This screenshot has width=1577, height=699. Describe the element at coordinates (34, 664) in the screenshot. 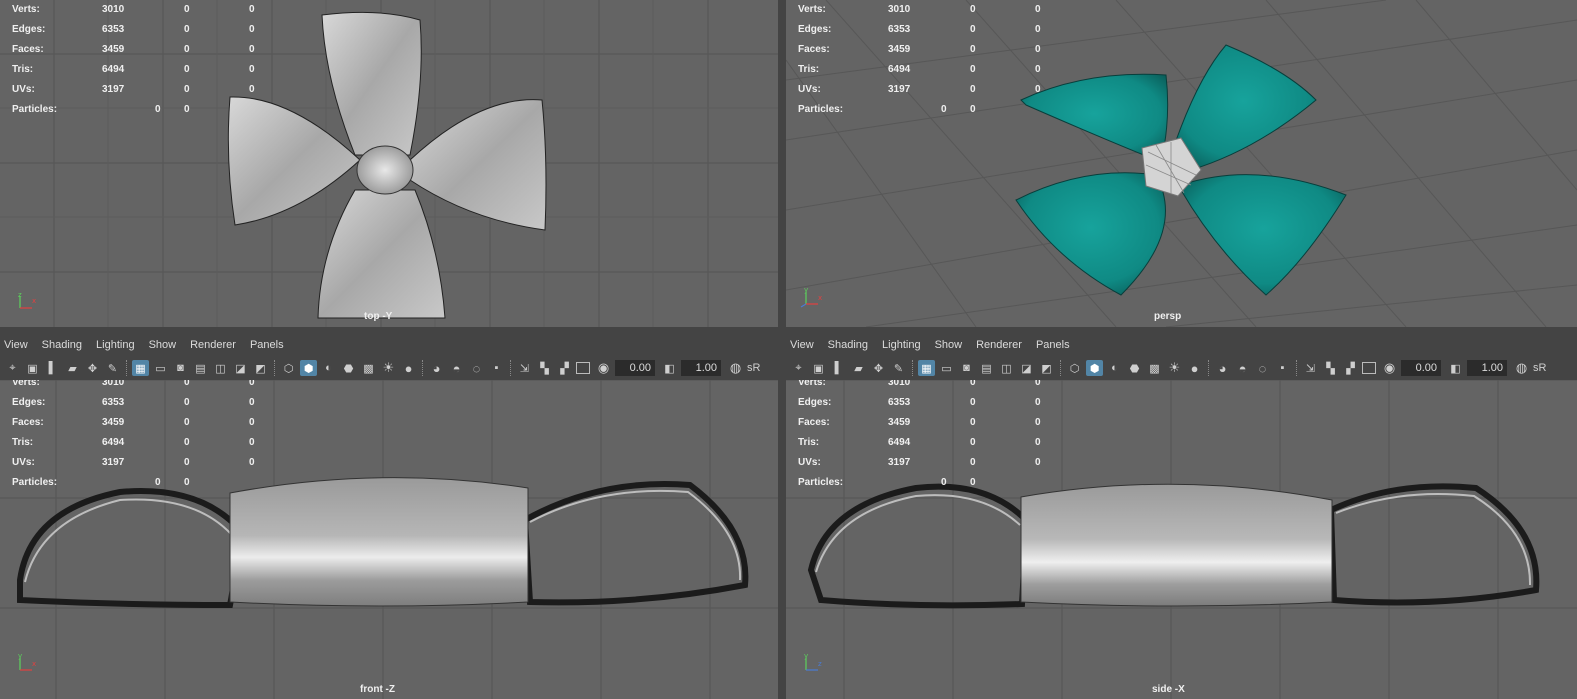

I see `svg-text: x` at that location.